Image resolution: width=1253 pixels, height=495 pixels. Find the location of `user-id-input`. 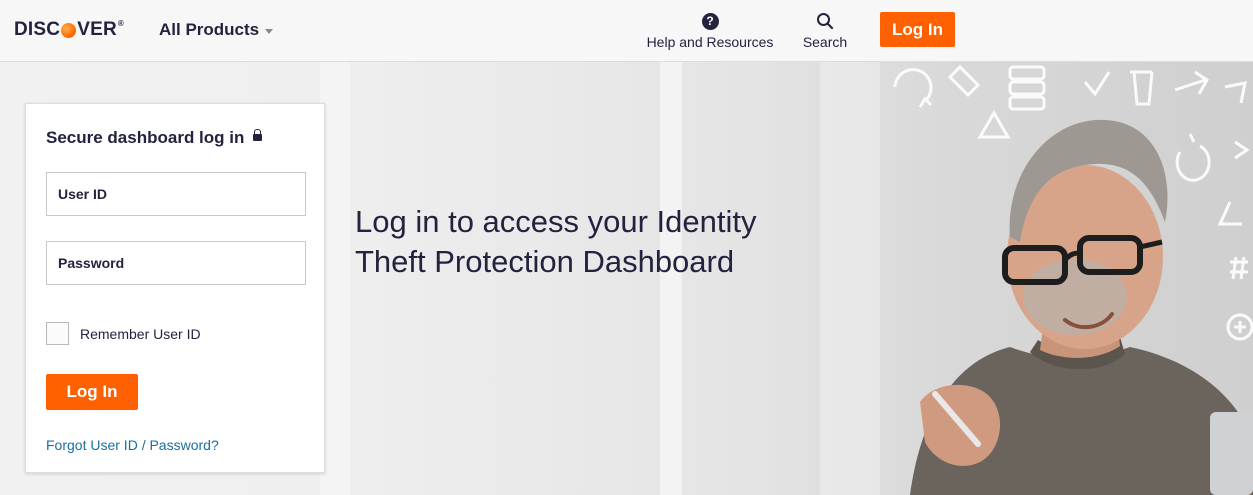

user-id-input is located at coordinates (176, 194).